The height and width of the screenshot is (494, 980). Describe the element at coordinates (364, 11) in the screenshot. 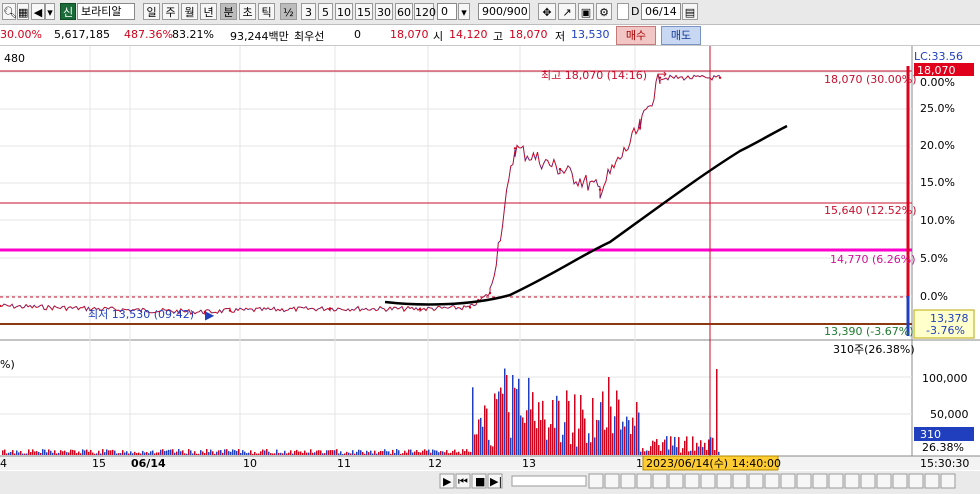

I see `interval-15-button: 15` at that location.